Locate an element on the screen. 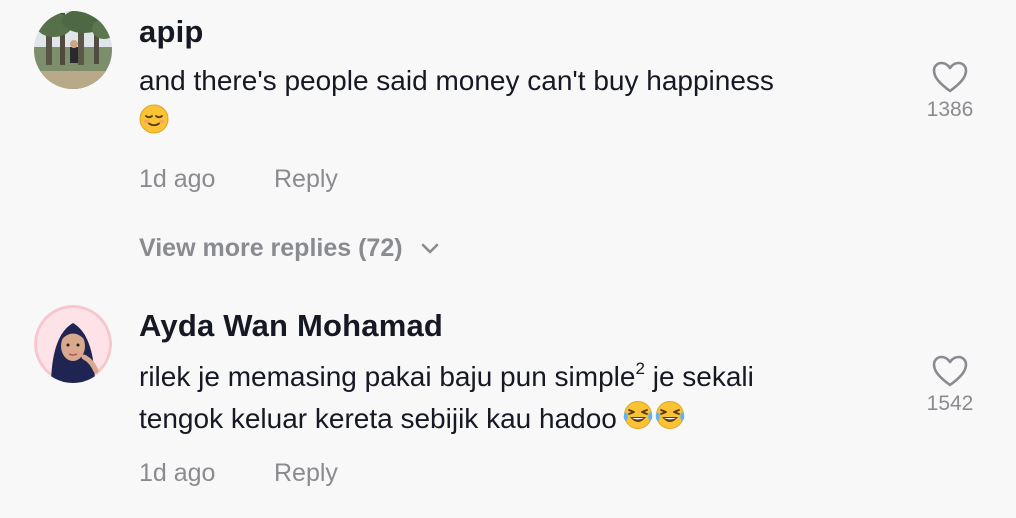 The height and width of the screenshot is (518, 1016). like-button: 1386 is located at coordinates (950, 91).